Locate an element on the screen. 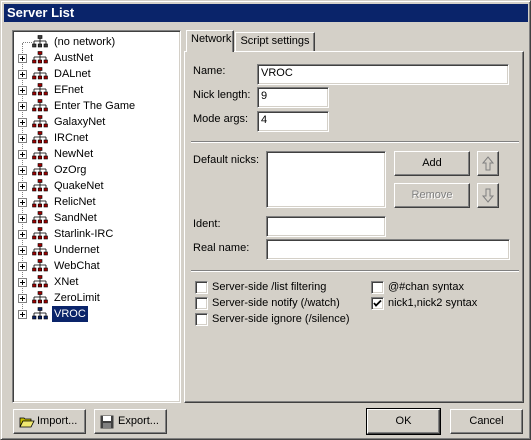 Image resolution: width=531 pixels, height=440 pixels. ident-field is located at coordinates (326, 226).